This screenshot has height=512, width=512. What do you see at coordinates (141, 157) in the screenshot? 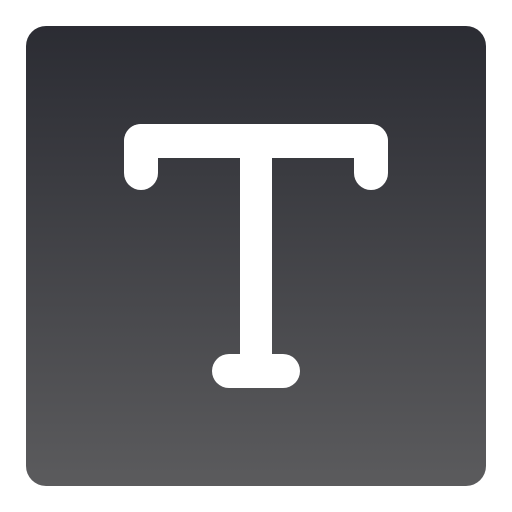
I see `t-glyph-left-serif` at bounding box center [141, 157].